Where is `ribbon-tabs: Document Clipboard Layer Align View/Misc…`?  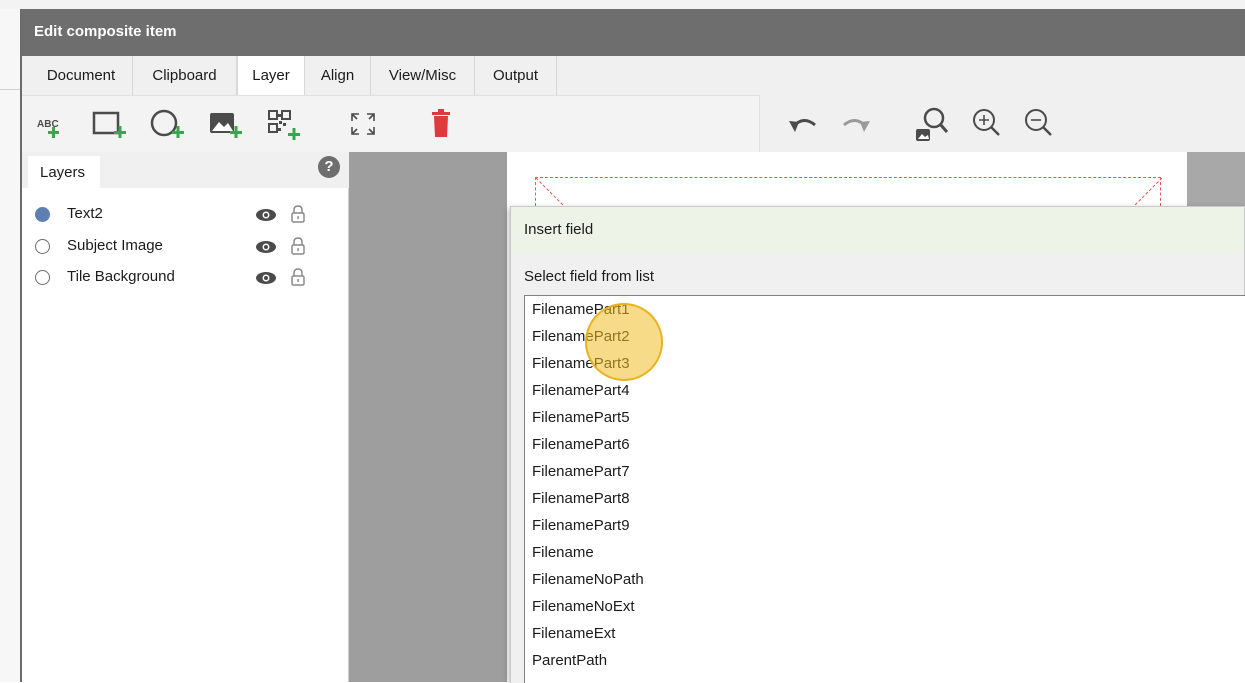 ribbon-tabs: Document Clipboard Layer Align View/Misc… is located at coordinates (633, 75).